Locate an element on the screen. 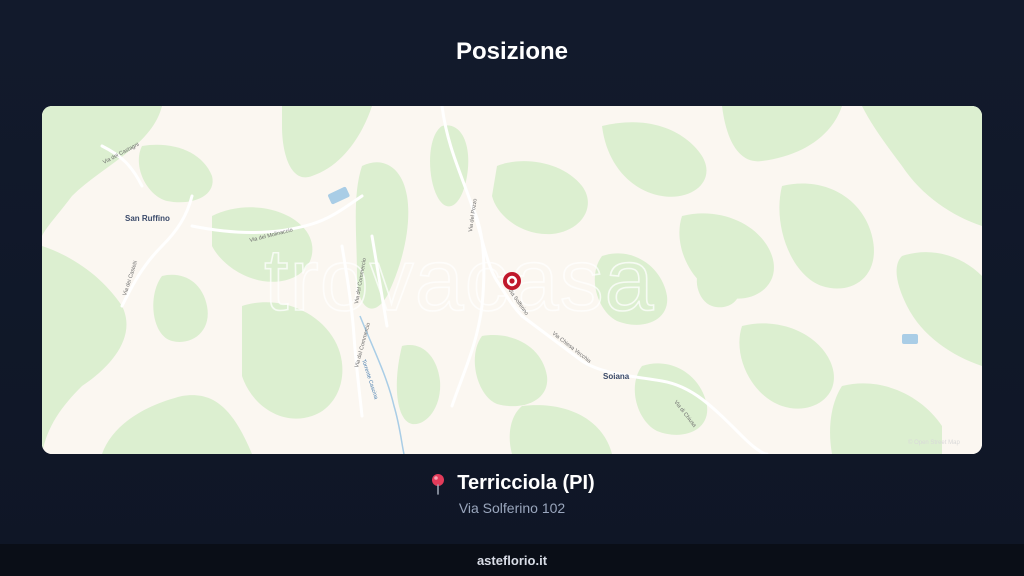 This screenshot has height=576, width=1024. place-label-san-ruffino: San Ruffino is located at coordinates (147, 218).